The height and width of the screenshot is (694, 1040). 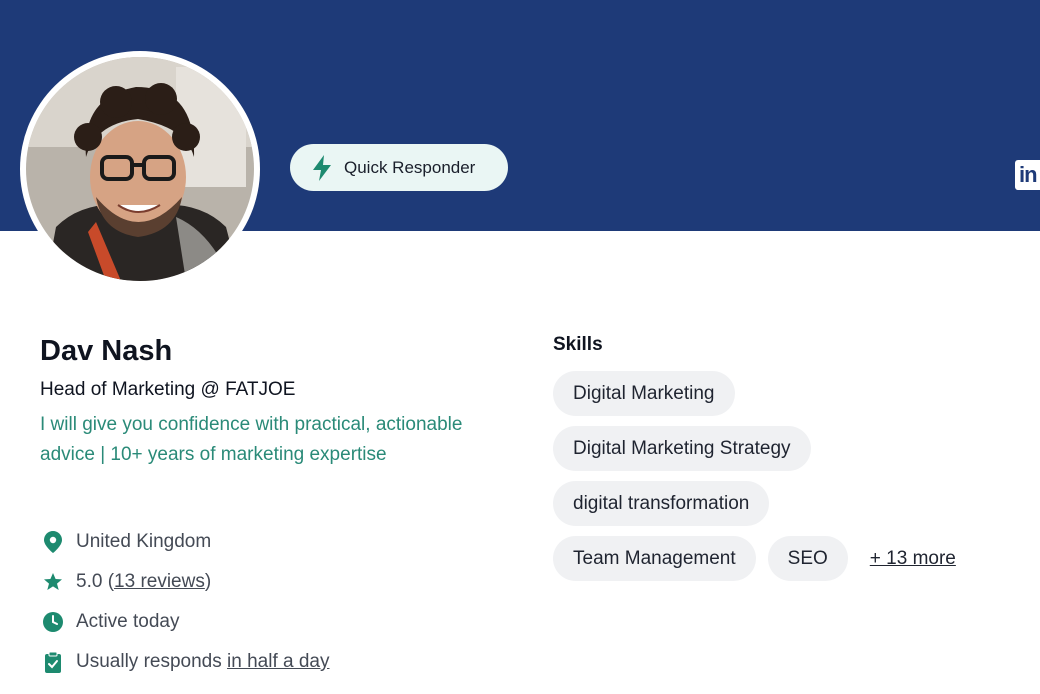 I want to click on skill-row: digital transformation, so click(x=788, y=503).